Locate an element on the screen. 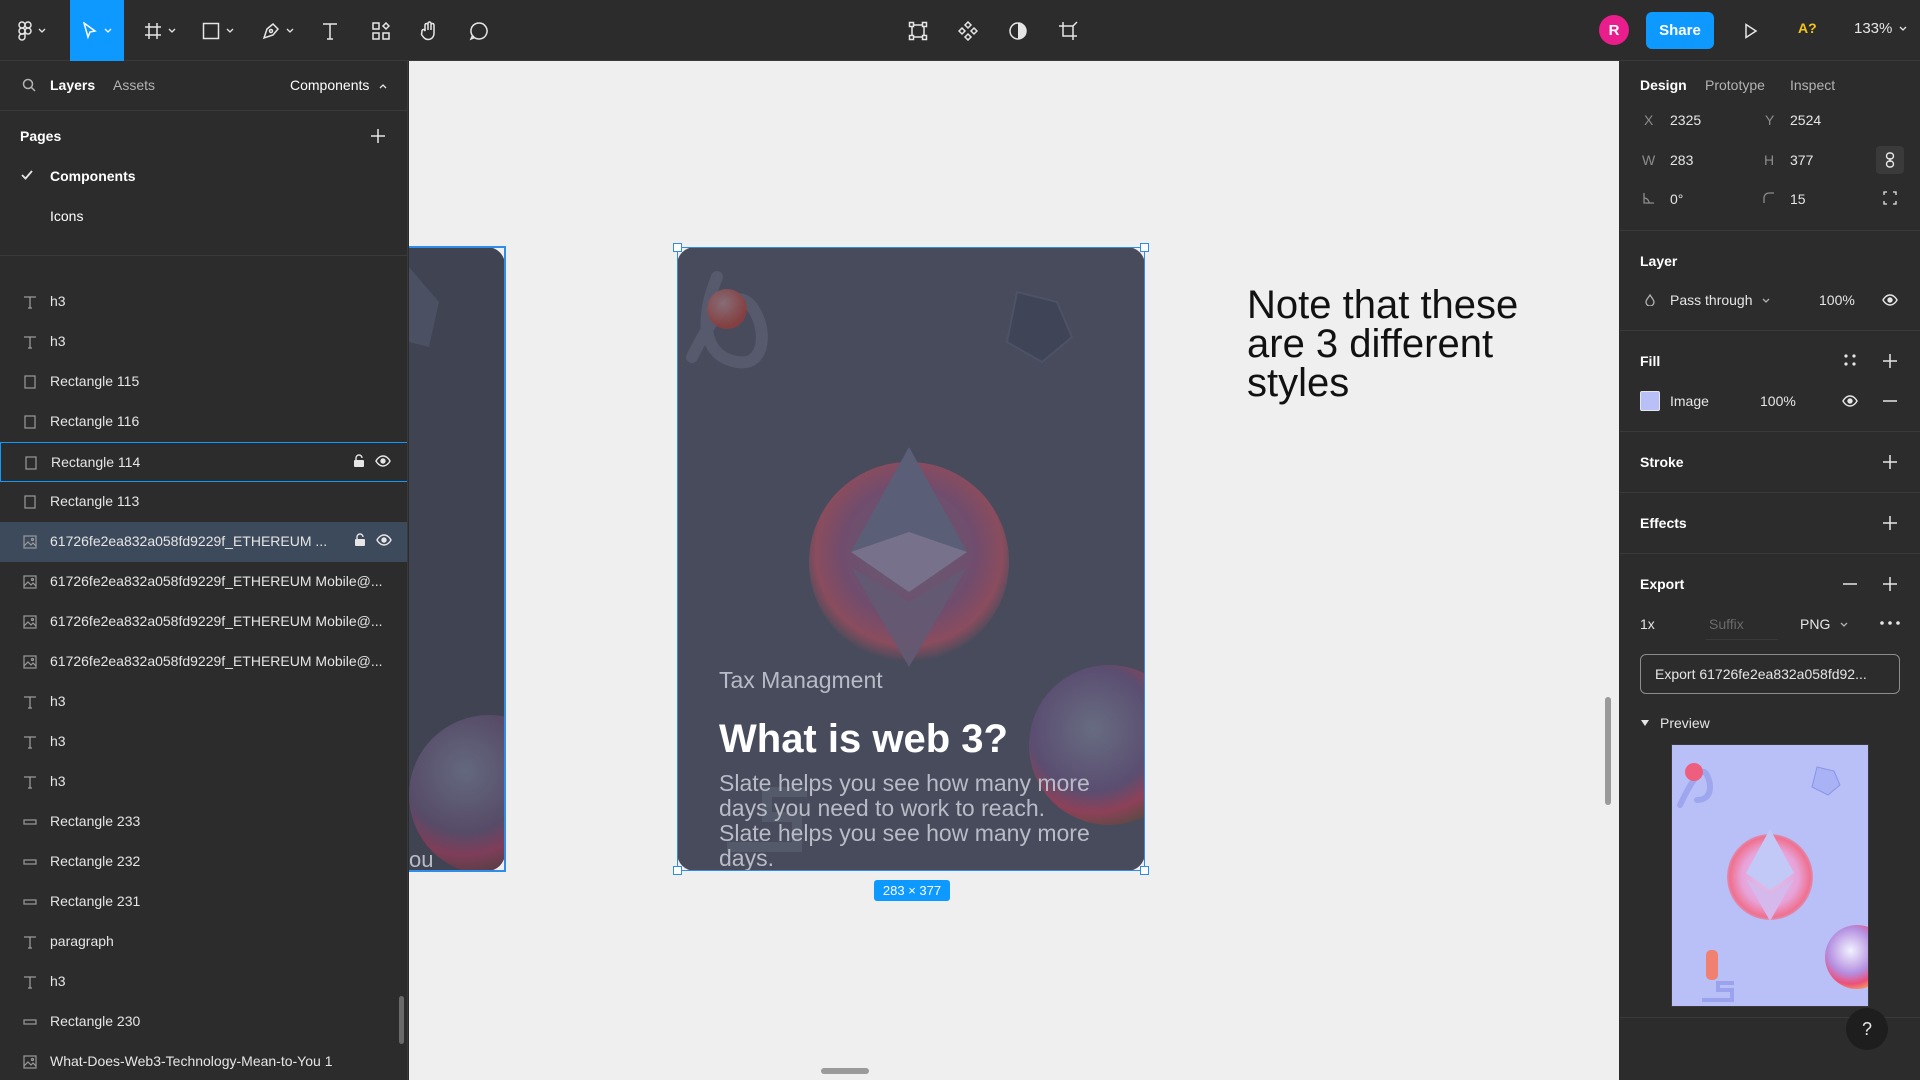  export-format-dropdown: PNG is located at coordinates (1824, 624).